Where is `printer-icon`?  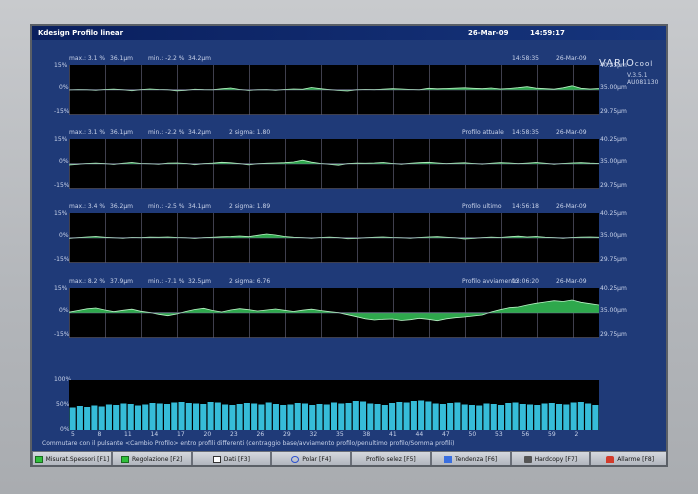 printer-icon is located at coordinates (527, 459).